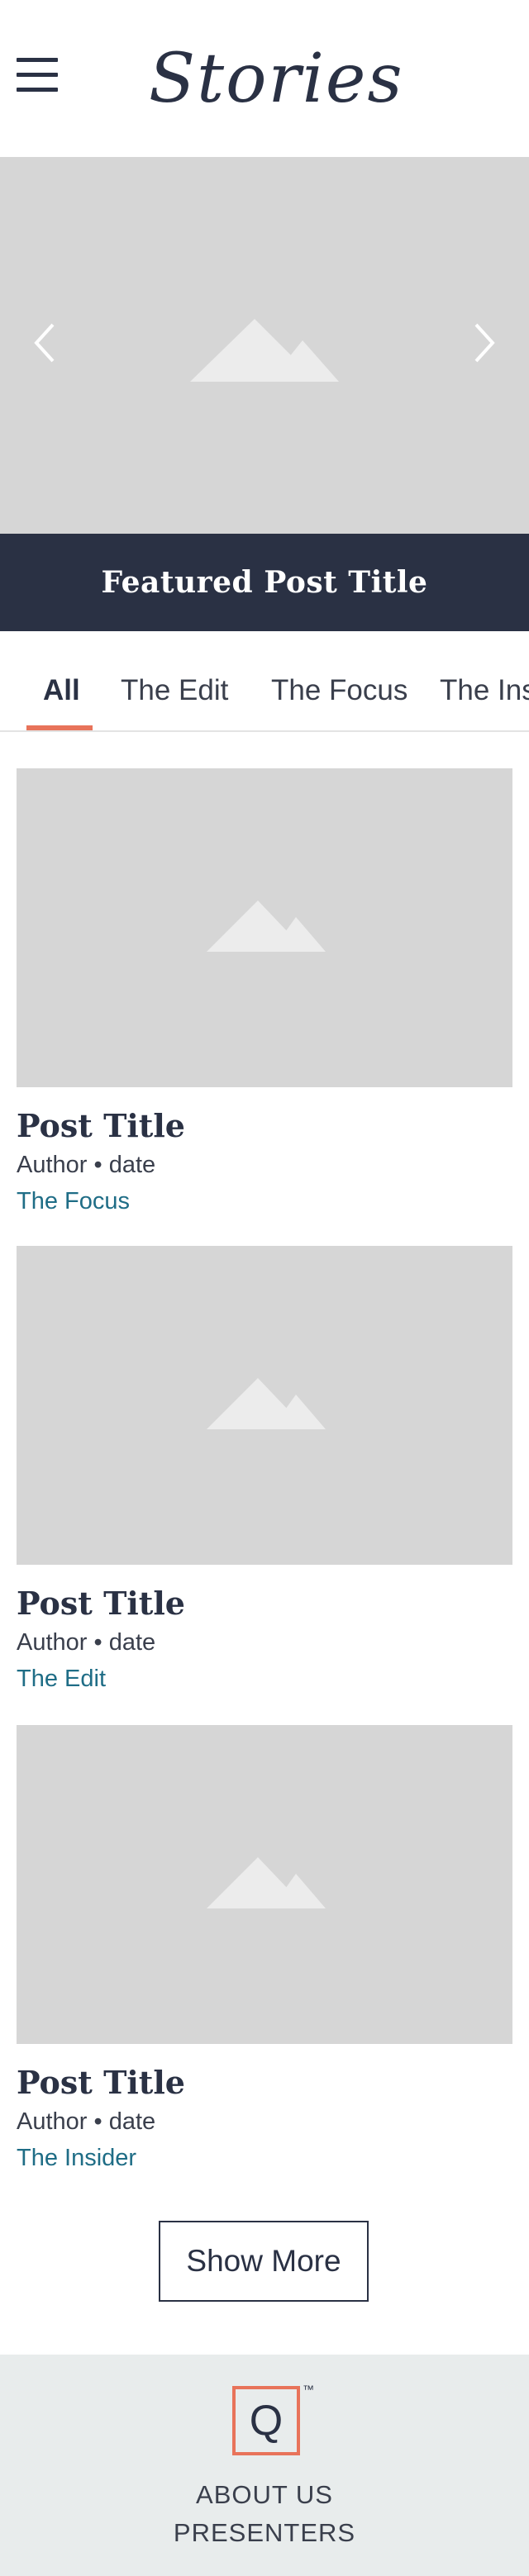  Describe the element at coordinates (264, 2465) in the screenshot. I see `site-footer: Q ™ ABOUT US PRESENTERS` at that location.